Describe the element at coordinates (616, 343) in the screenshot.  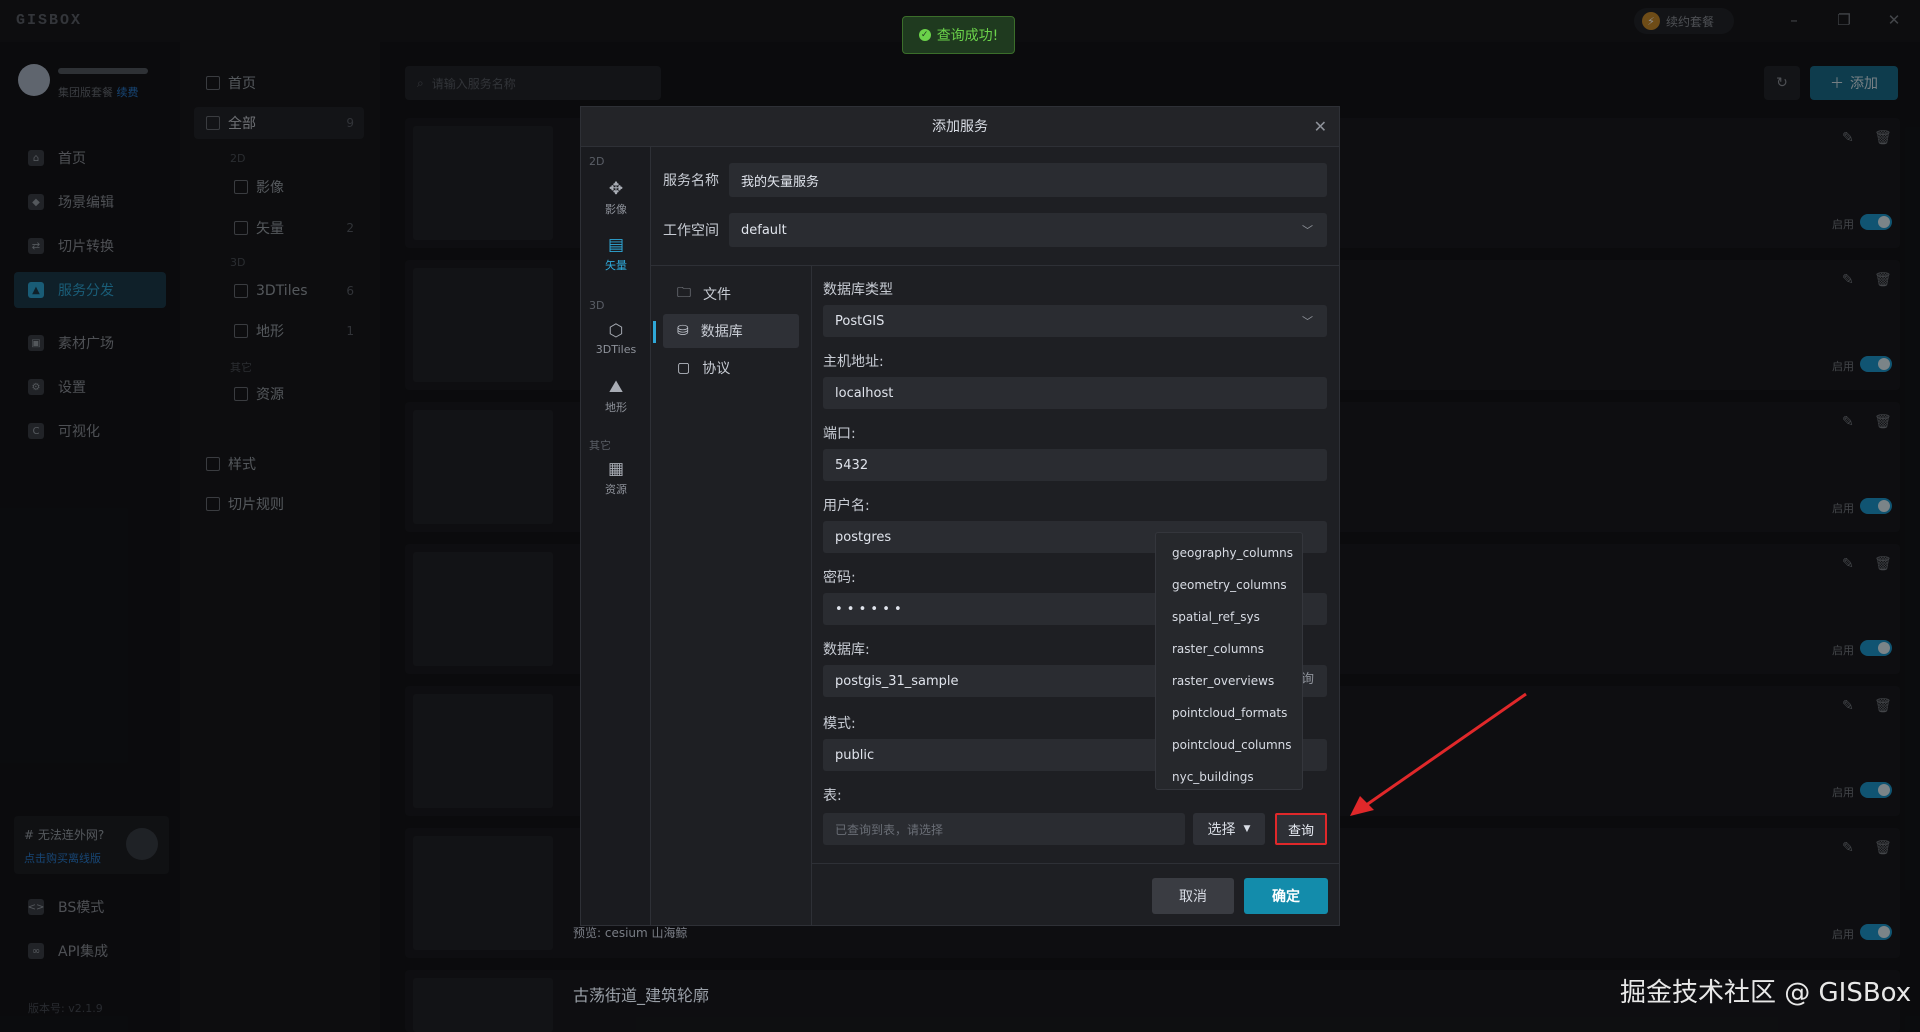
I see `type-3dtiles: ⬡ 3DTiles` at that location.